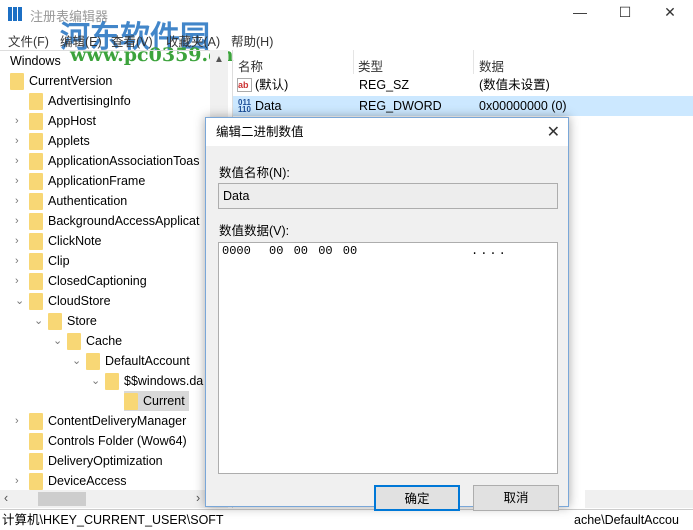 This screenshot has height=530, width=693. Describe the element at coordinates (107, 161) in the screenshot. I see `tree-item: › ApplicationAssociationToas` at that location.